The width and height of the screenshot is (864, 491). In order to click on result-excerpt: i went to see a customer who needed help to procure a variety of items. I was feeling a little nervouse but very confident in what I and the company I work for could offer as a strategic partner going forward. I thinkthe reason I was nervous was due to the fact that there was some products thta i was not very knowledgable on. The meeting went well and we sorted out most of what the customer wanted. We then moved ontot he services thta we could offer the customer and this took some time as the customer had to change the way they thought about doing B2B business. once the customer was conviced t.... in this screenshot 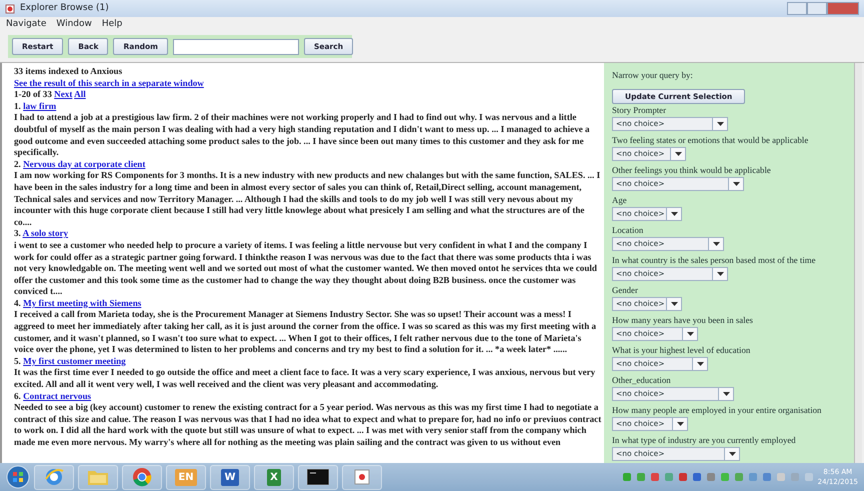, I will do `click(306, 269)`.